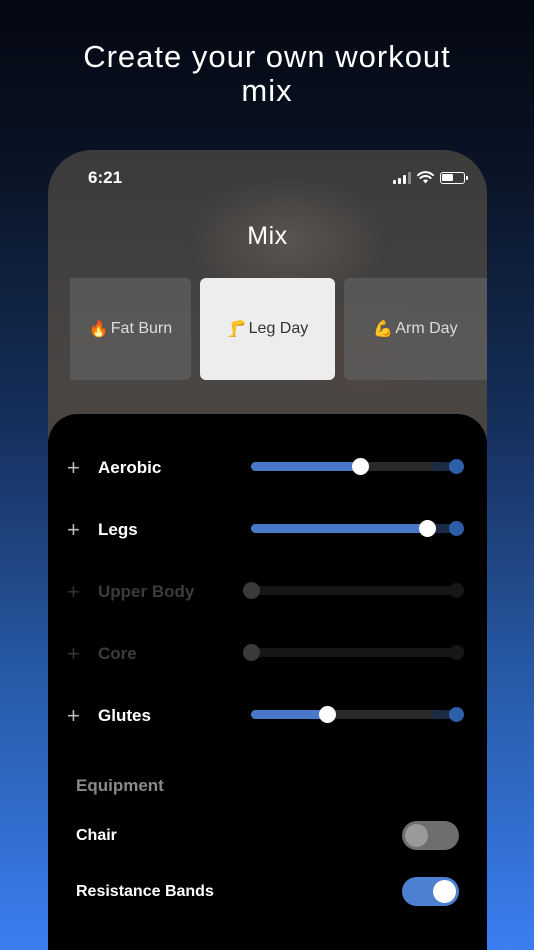 This screenshot has height=950, width=534. What do you see at coordinates (430, 835) in the screenshot?
I see `chair-toggle` at bounding box center [430, 835].